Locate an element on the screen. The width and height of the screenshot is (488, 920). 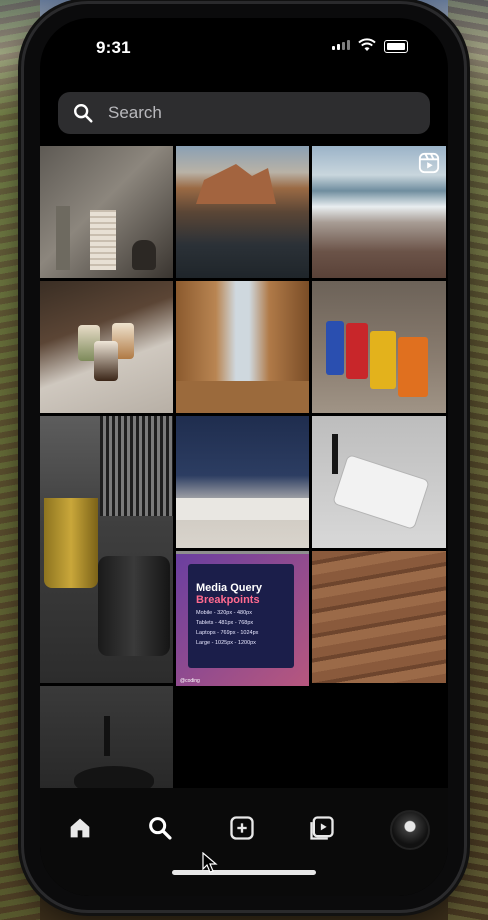
media-query-subtitle: Breakpoints is located at coordinates (228, 600).